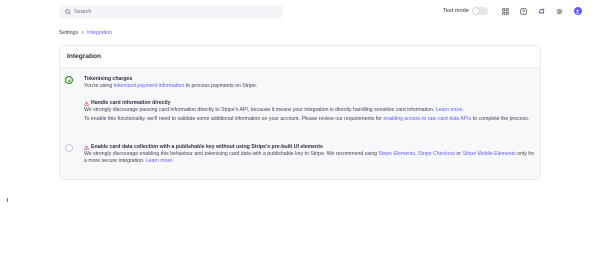 The width and height of the screenshot is (600, 254). What do you see at coordinates (108, 79) in the screenshot?
I see `option-title-text: Tokenising charges` at bounding box center [108, 79].